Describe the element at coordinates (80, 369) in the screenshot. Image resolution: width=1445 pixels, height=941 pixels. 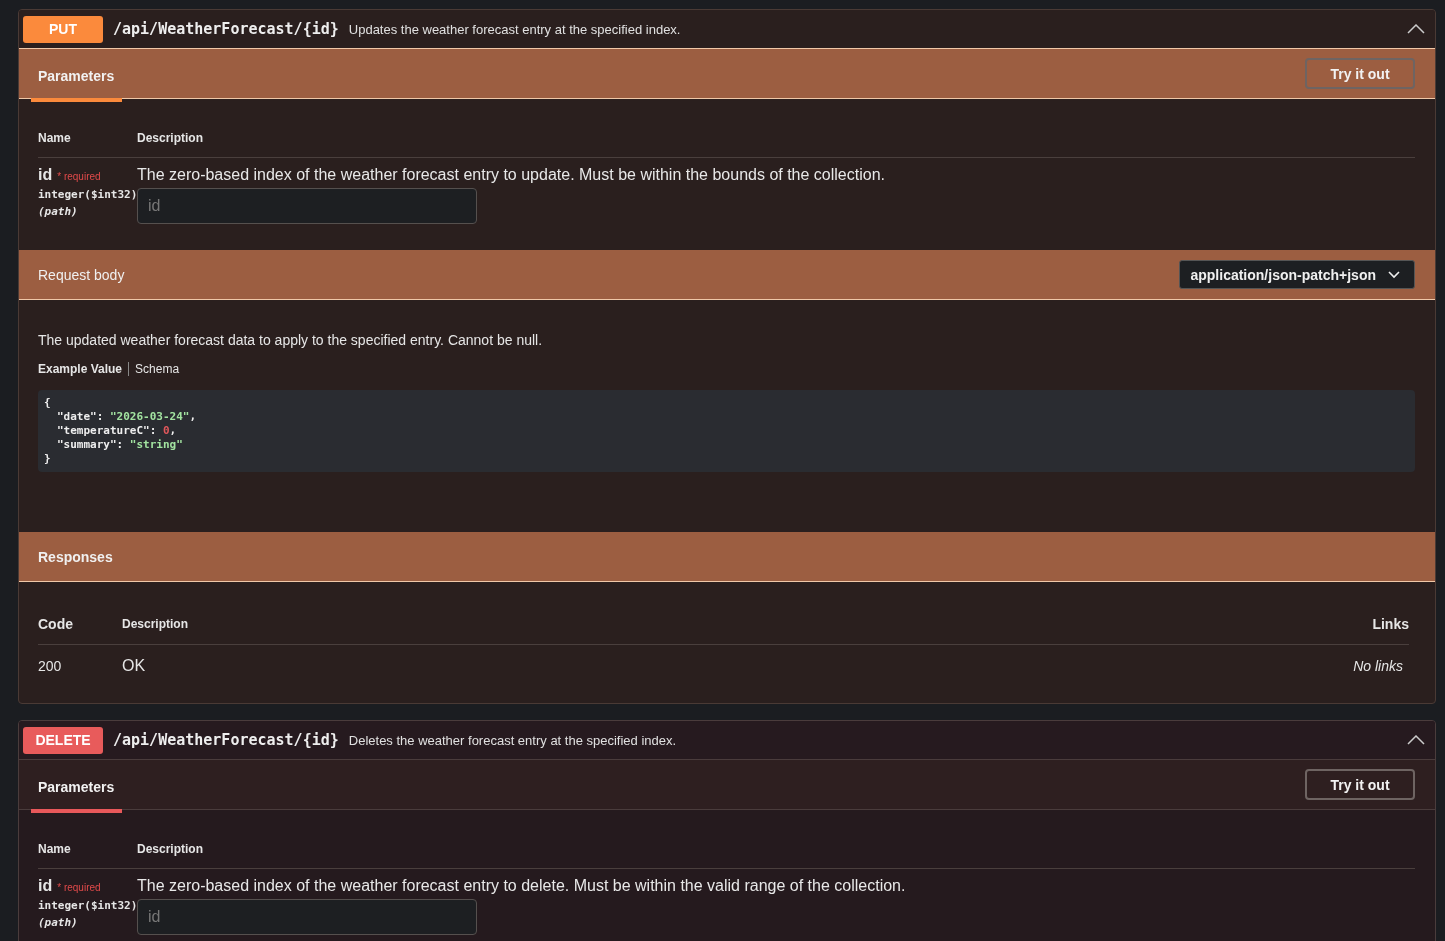
I see `example-tab: Example Value` at that location.